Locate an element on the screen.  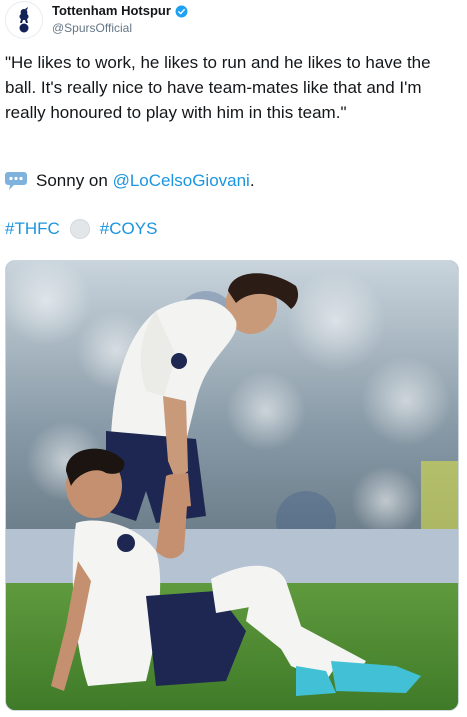
tweet-credit-line: Sonny on @LoCelsoGiovani . is located at coordinates (234, 180).